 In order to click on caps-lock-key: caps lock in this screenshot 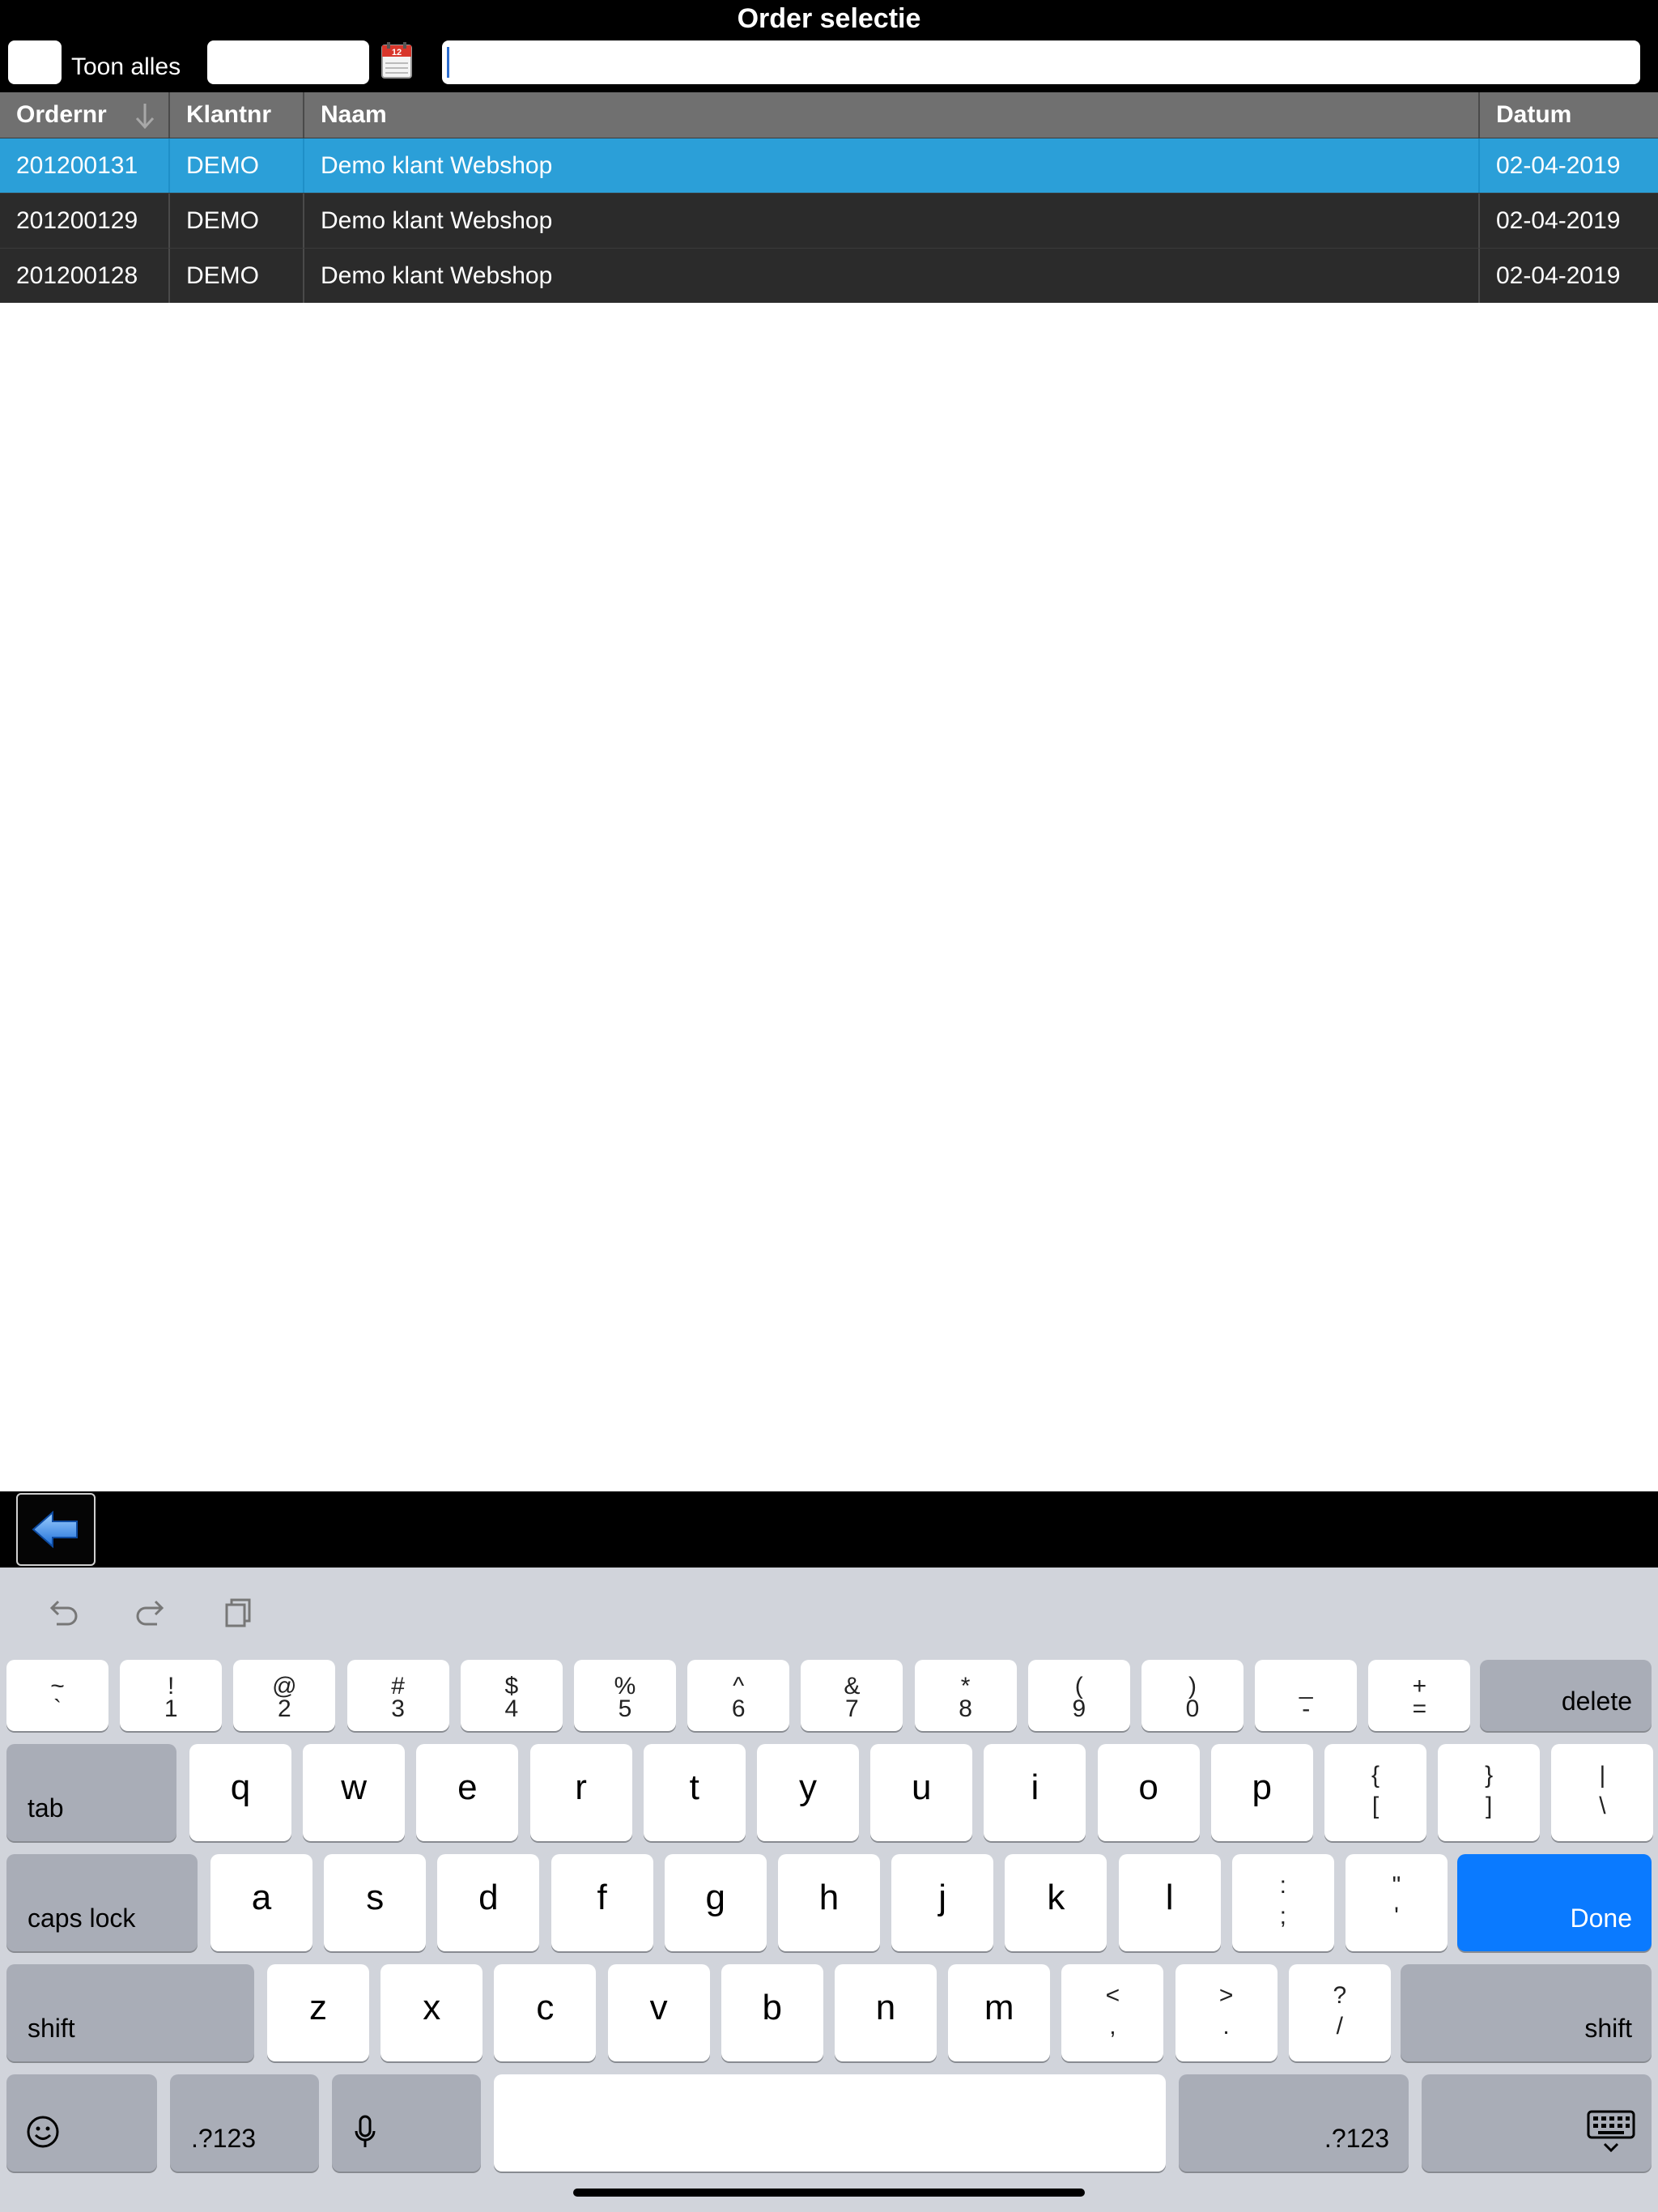, I will do `click(102, 1903)`.